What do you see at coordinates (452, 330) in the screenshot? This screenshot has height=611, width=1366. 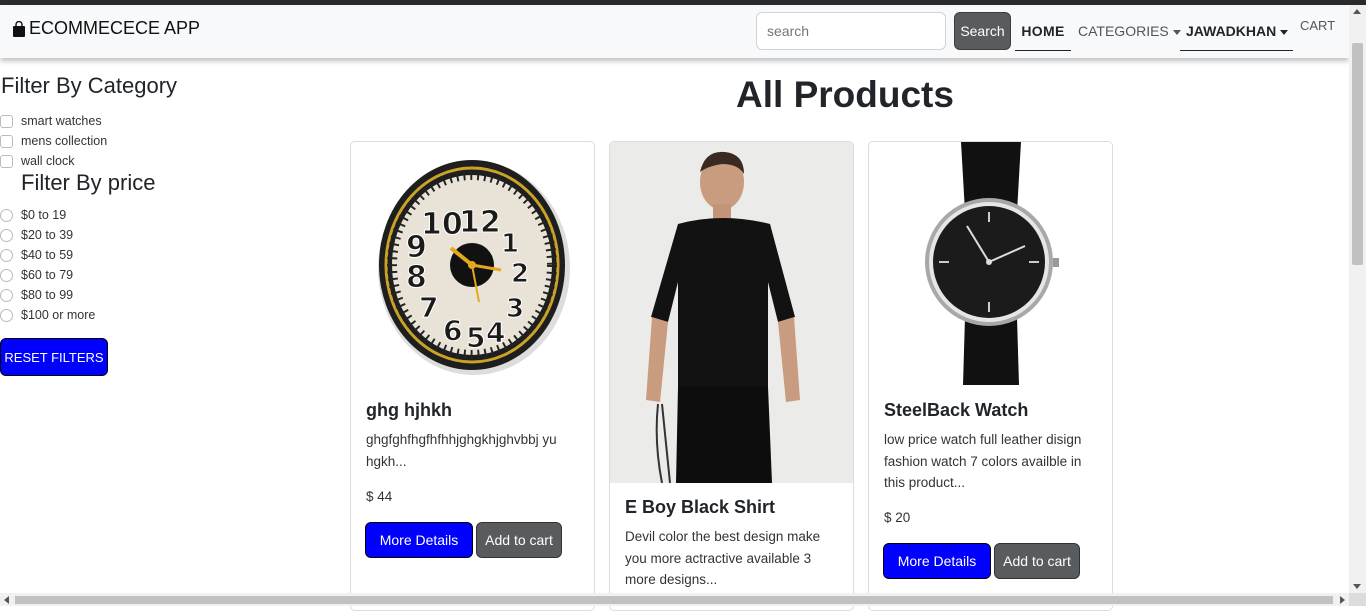 I see `svg-text: 6` at bounding box center [452, 330].